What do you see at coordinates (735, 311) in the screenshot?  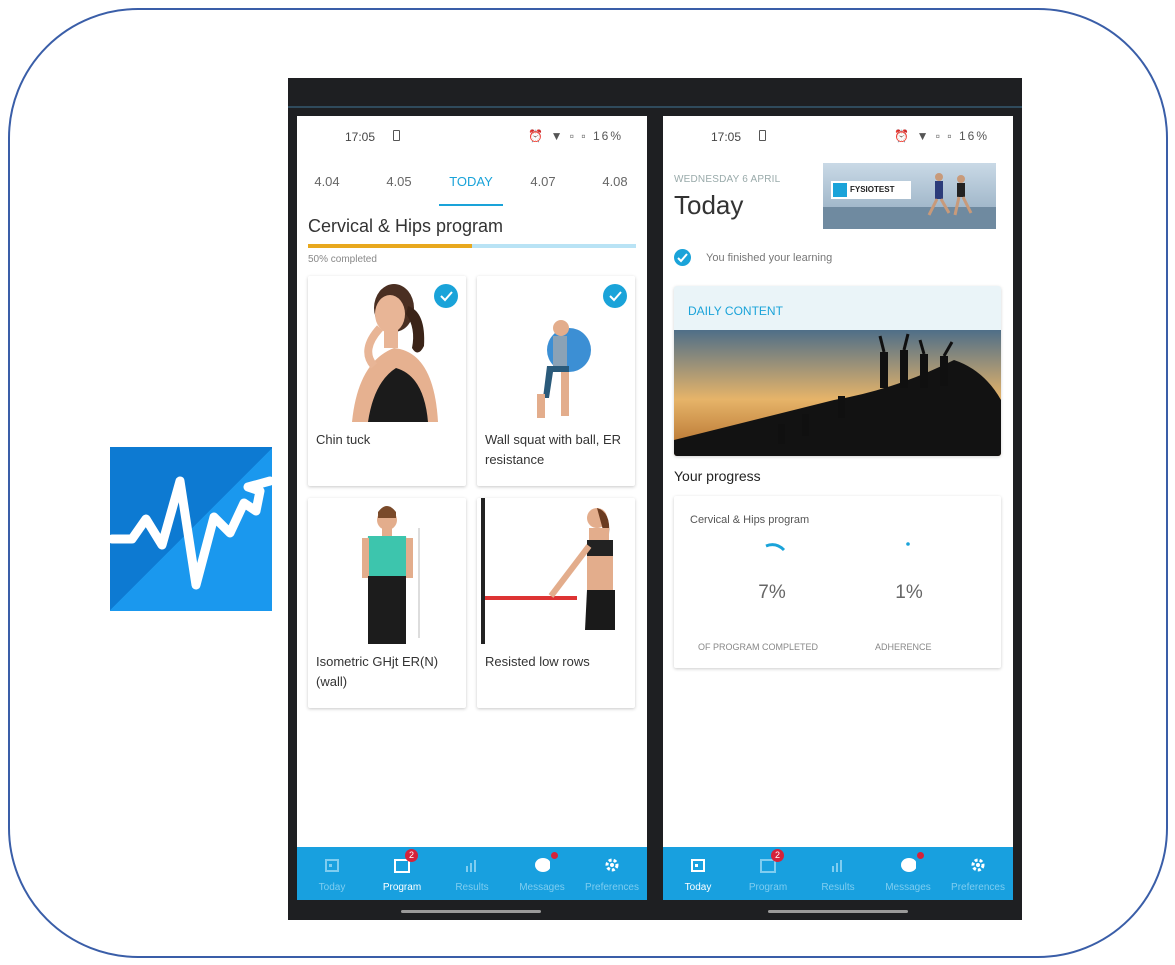 I see `daily-content-label: DAILY CONTENT` at bounding box center [735, 311].